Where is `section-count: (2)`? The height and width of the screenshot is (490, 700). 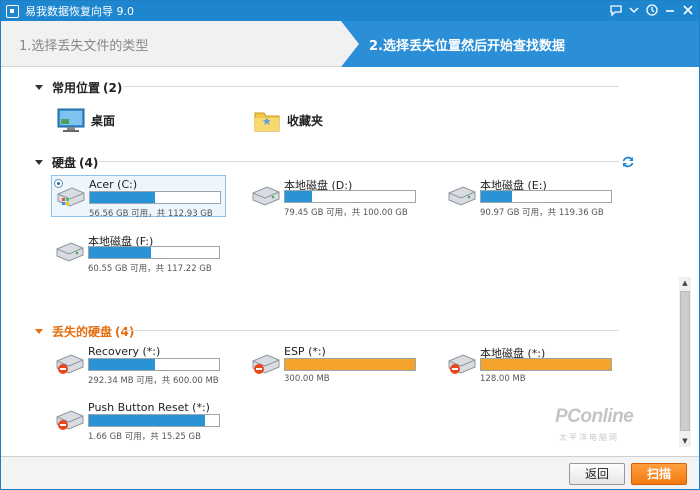 section-count: (2) is located at coordinates (113, 87).